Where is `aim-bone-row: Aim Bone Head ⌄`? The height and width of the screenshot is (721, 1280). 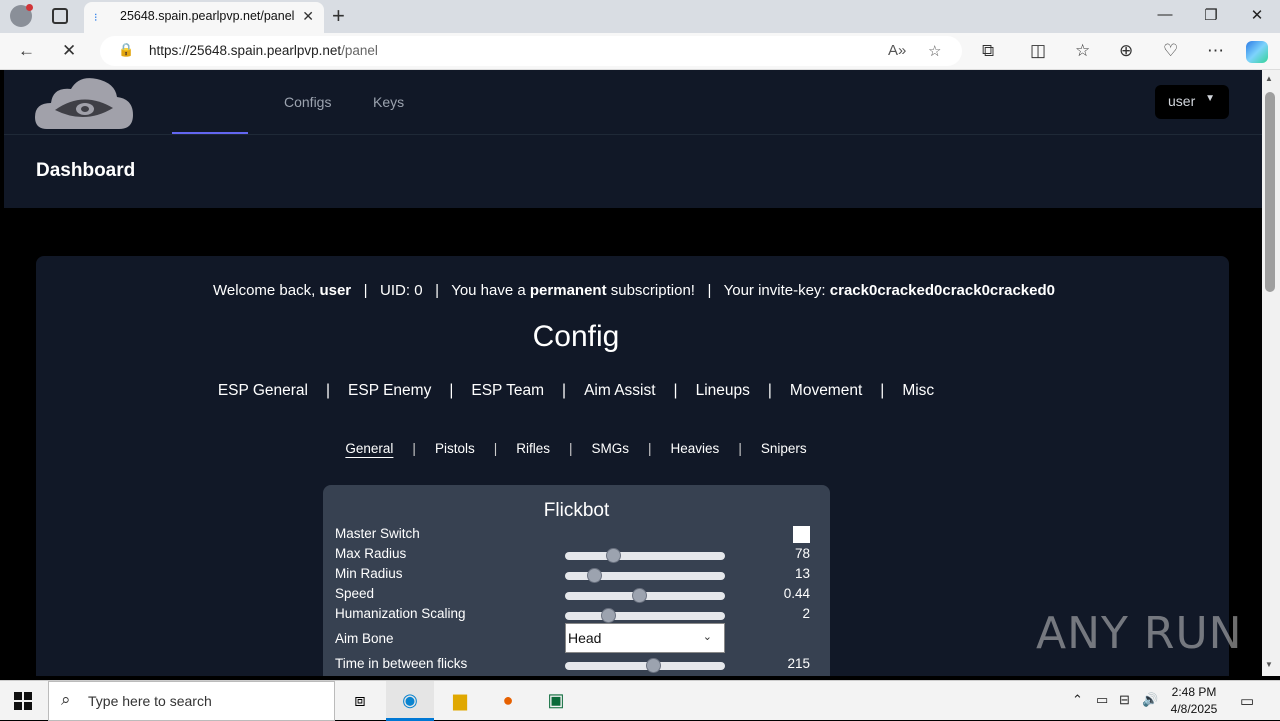 aim-bone-row: Aim Bone Head ⌄ is located at coordinates (577, 638).